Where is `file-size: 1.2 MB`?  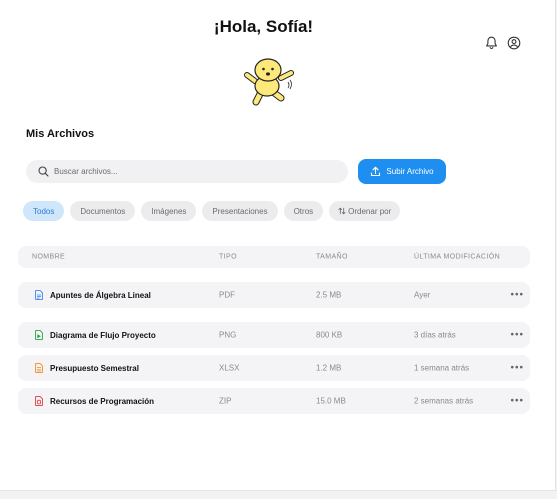 file-size: 1.2 MB is located at coordinates (329, 368).